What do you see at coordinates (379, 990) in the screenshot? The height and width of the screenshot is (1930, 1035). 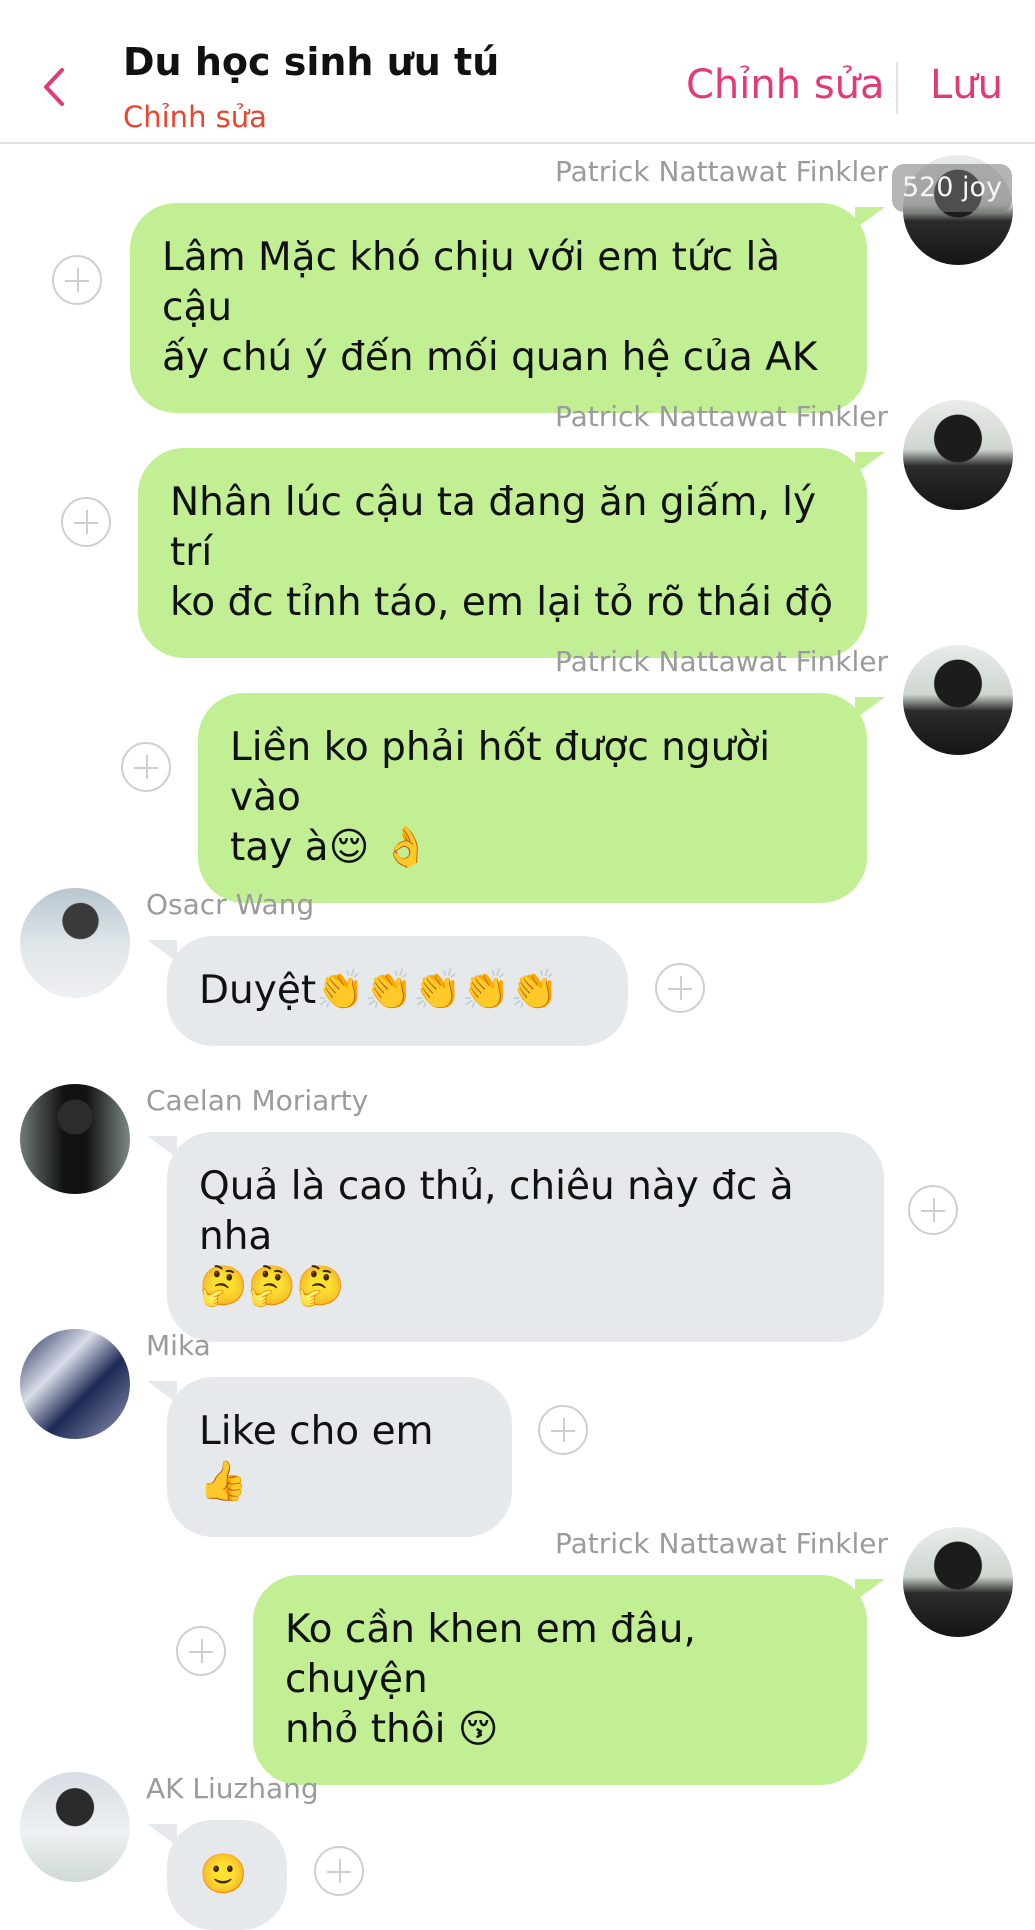 I see `message-text-line: Duyệt👏👏👏👏👏` at bounding box center [379, 990].